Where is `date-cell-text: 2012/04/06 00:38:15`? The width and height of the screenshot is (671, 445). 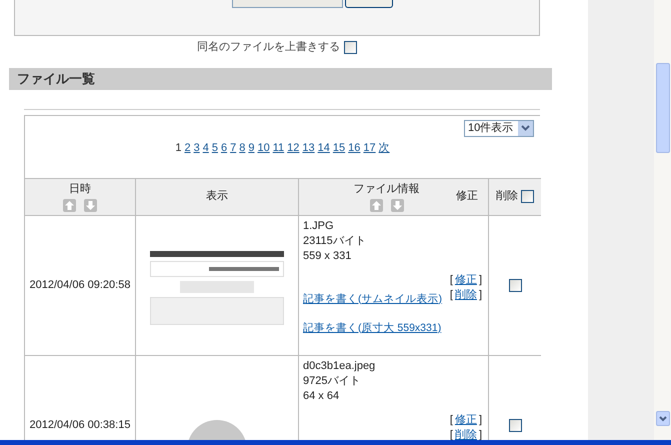
date-cell-text: 2012/04/06 00:38:15 is located at coordinates (80, 425).